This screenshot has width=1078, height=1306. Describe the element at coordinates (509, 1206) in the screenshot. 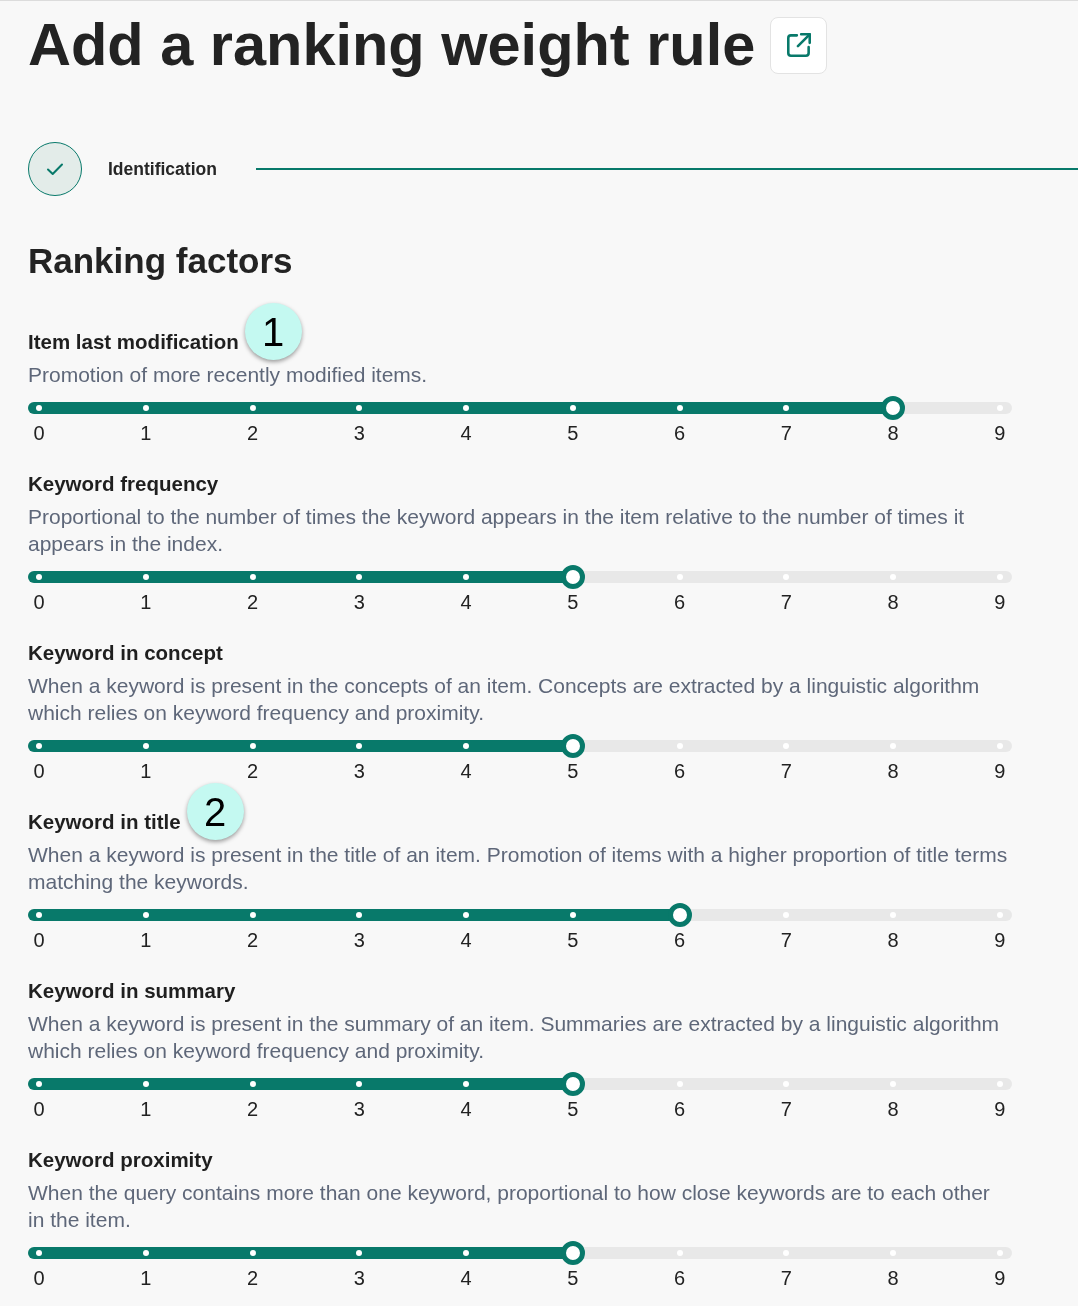

I see `factor-description: When the query contains more than one keyword, proportional to how close keywords are to each other in the item.` at that location.